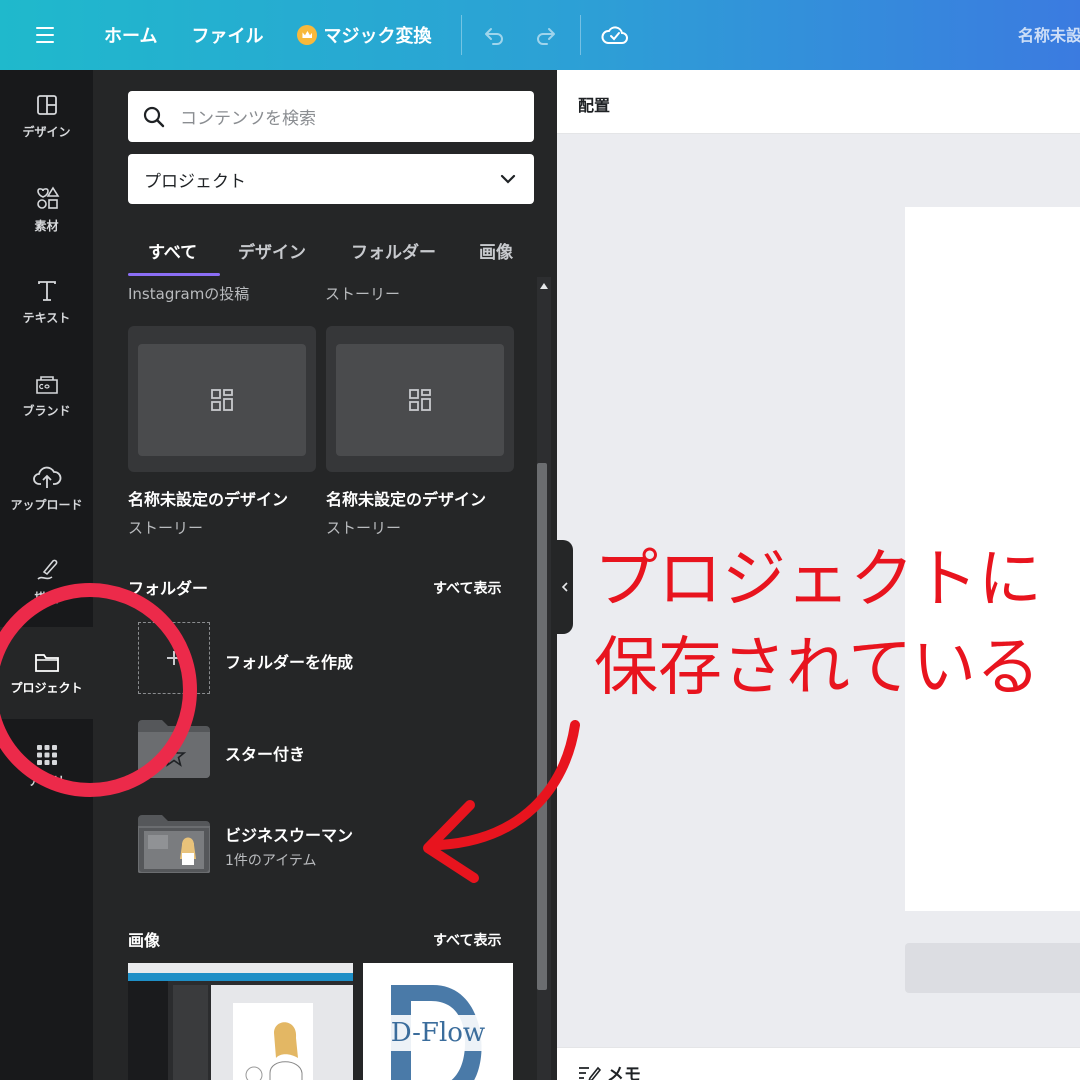  I want to click on notes-pen-icon, so click(589, 1071).